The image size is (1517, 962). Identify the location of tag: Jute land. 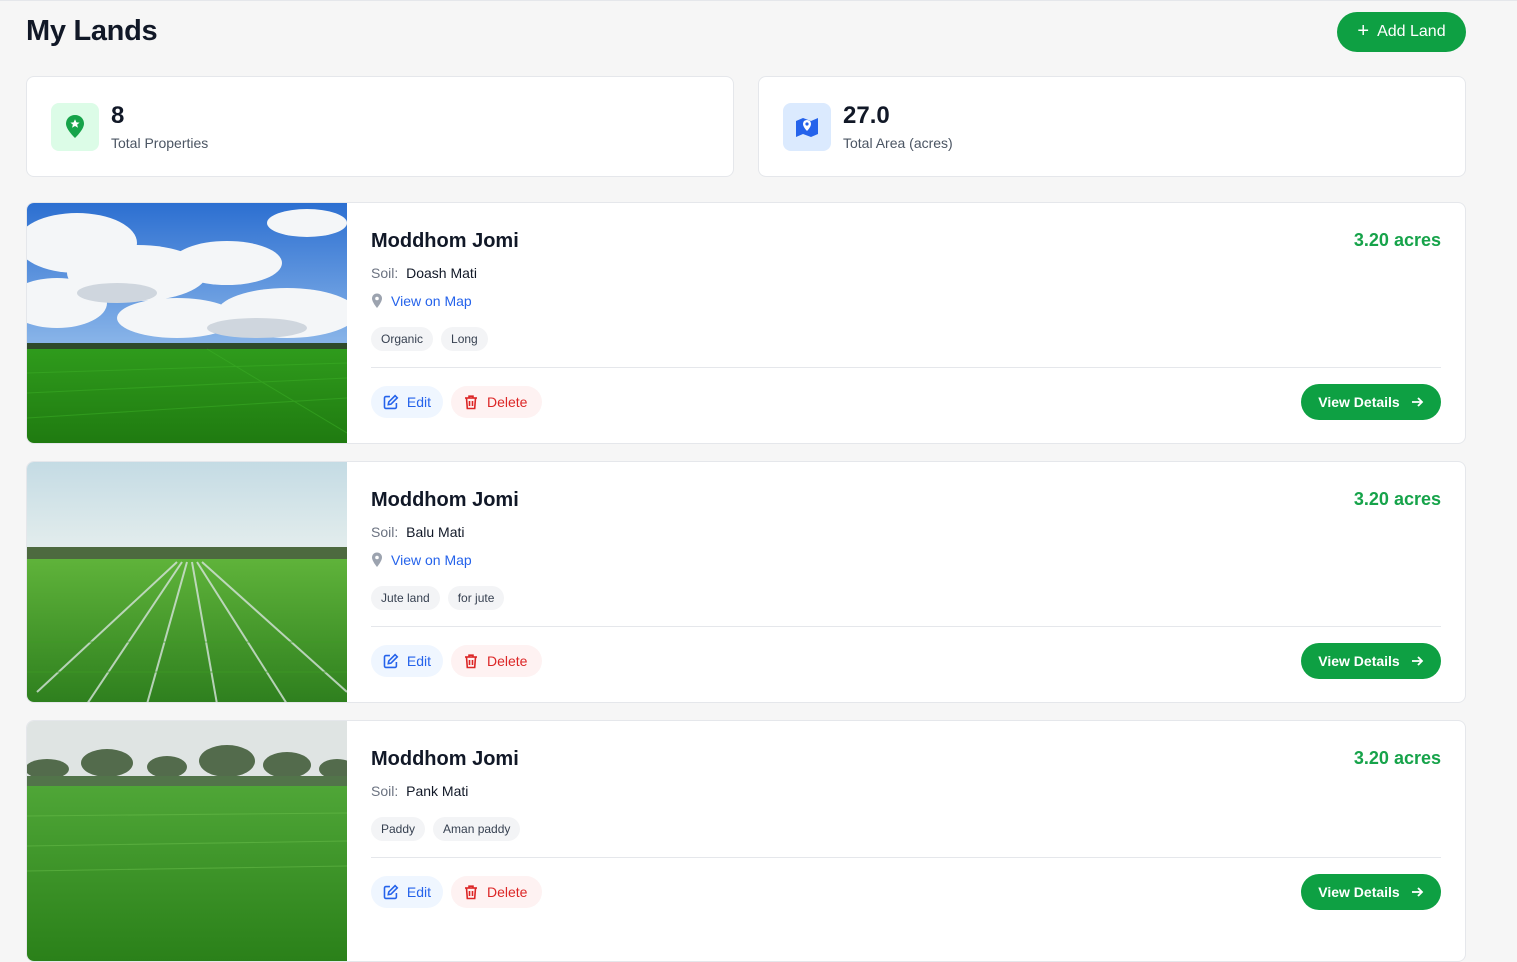
(405, 598).